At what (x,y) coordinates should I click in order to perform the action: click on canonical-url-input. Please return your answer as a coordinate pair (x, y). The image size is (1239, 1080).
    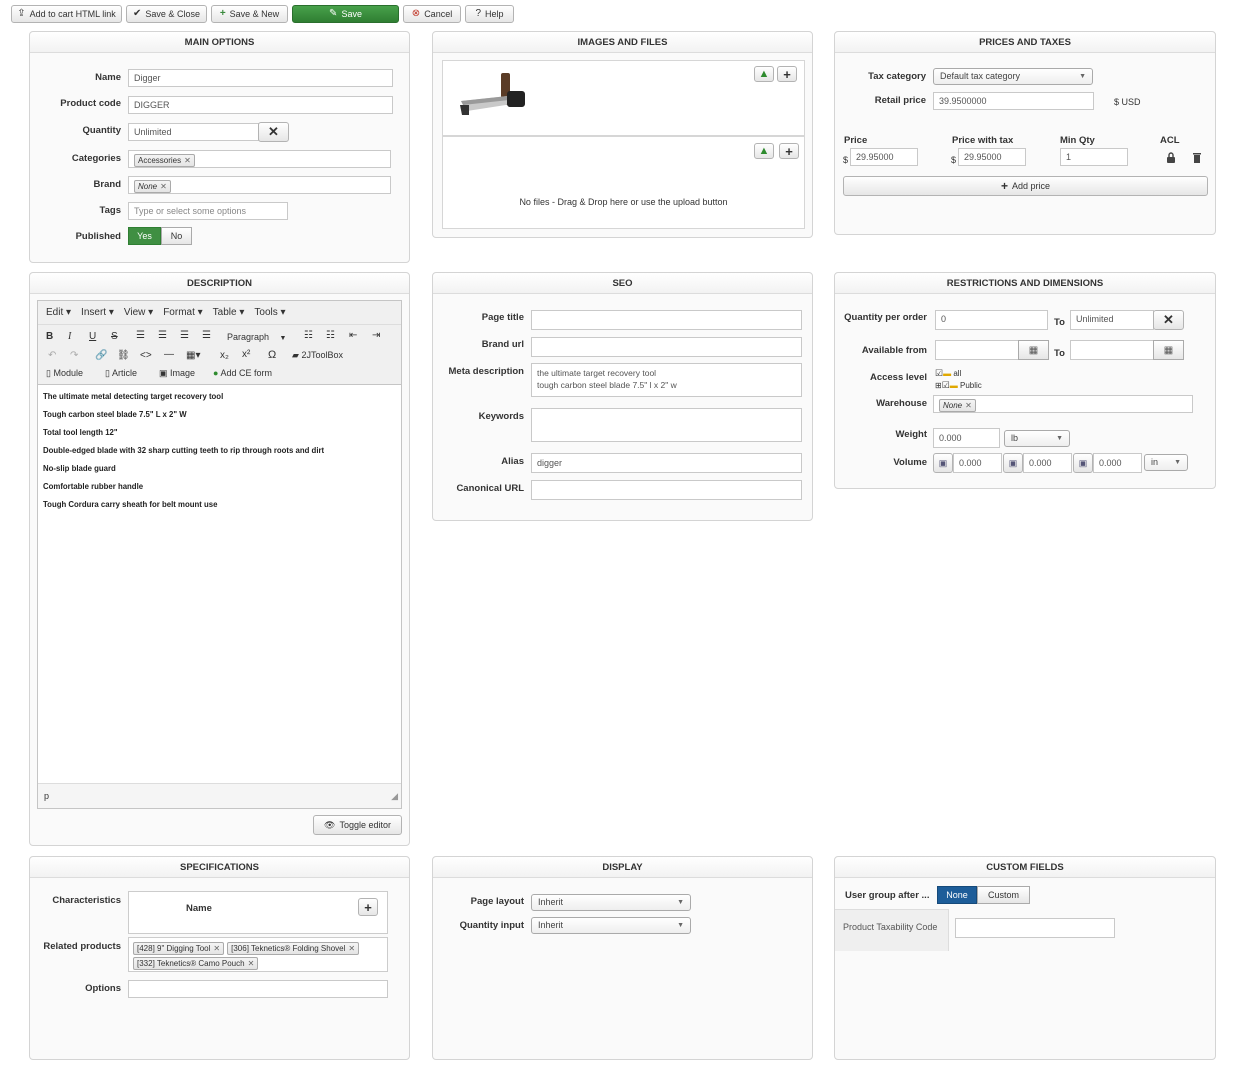
    Looking at the image, I should click on (666, 490).